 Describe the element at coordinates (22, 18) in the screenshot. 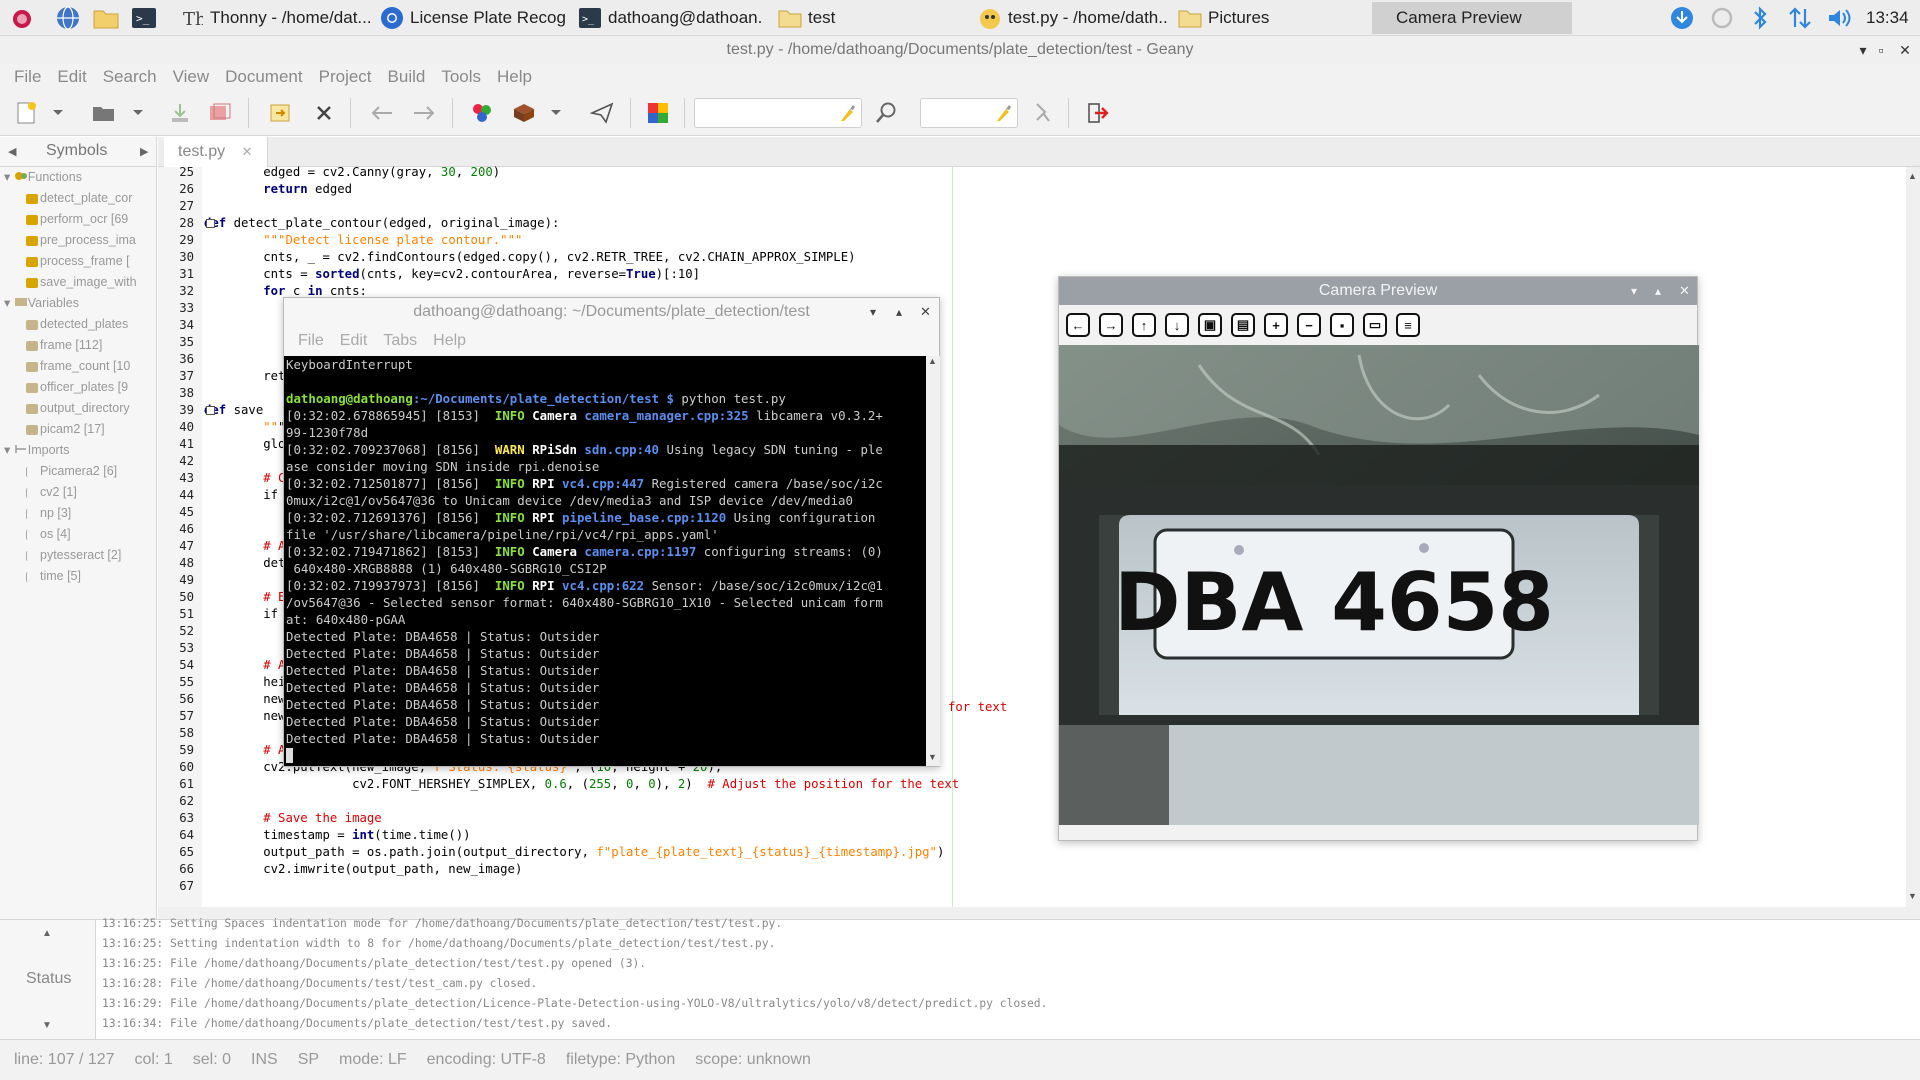

I see `raspberry-menu-icon` at that location.